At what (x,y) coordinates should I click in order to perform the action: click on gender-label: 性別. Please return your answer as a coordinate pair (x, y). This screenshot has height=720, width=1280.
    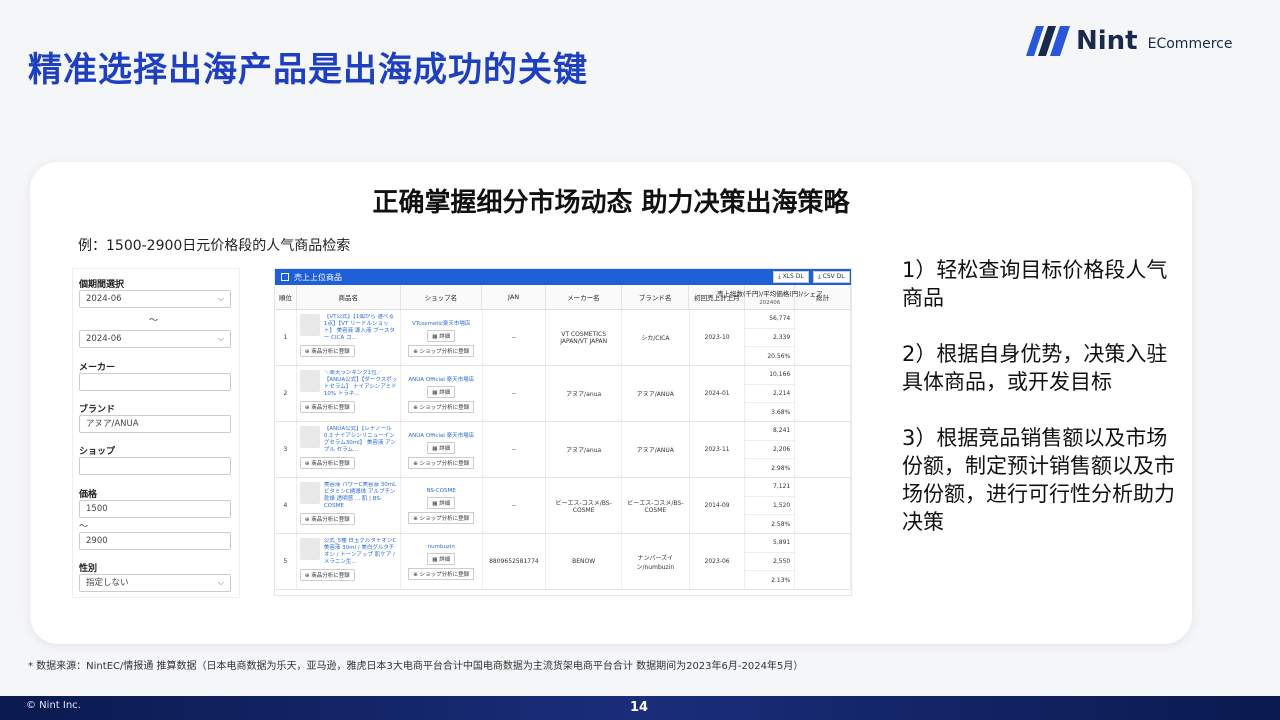
    Looking at the image, I should click on (88, 569).